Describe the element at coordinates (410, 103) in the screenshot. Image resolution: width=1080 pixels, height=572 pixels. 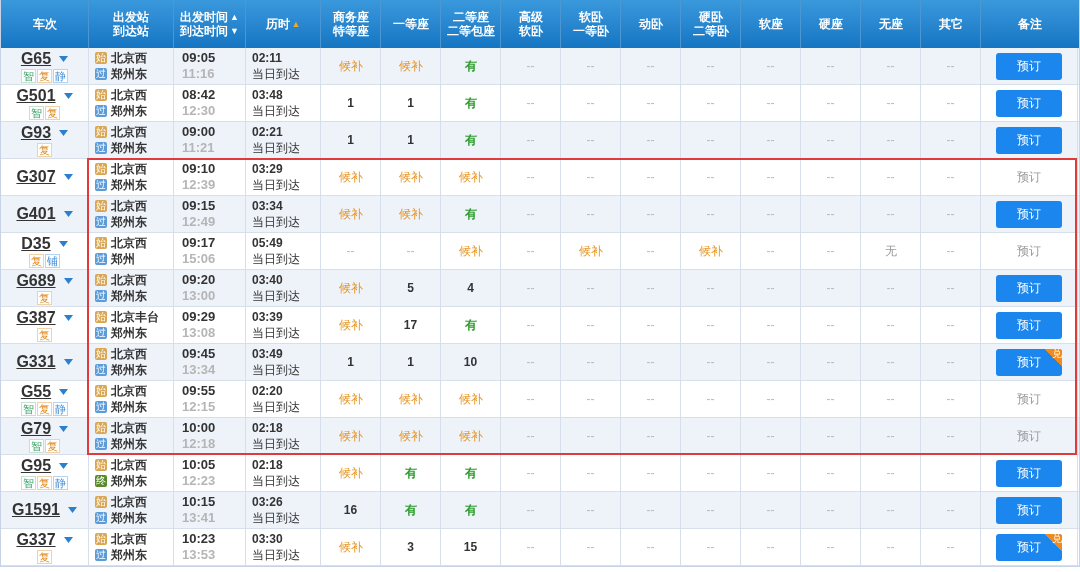
I see `seat-availability: 1` at that location.